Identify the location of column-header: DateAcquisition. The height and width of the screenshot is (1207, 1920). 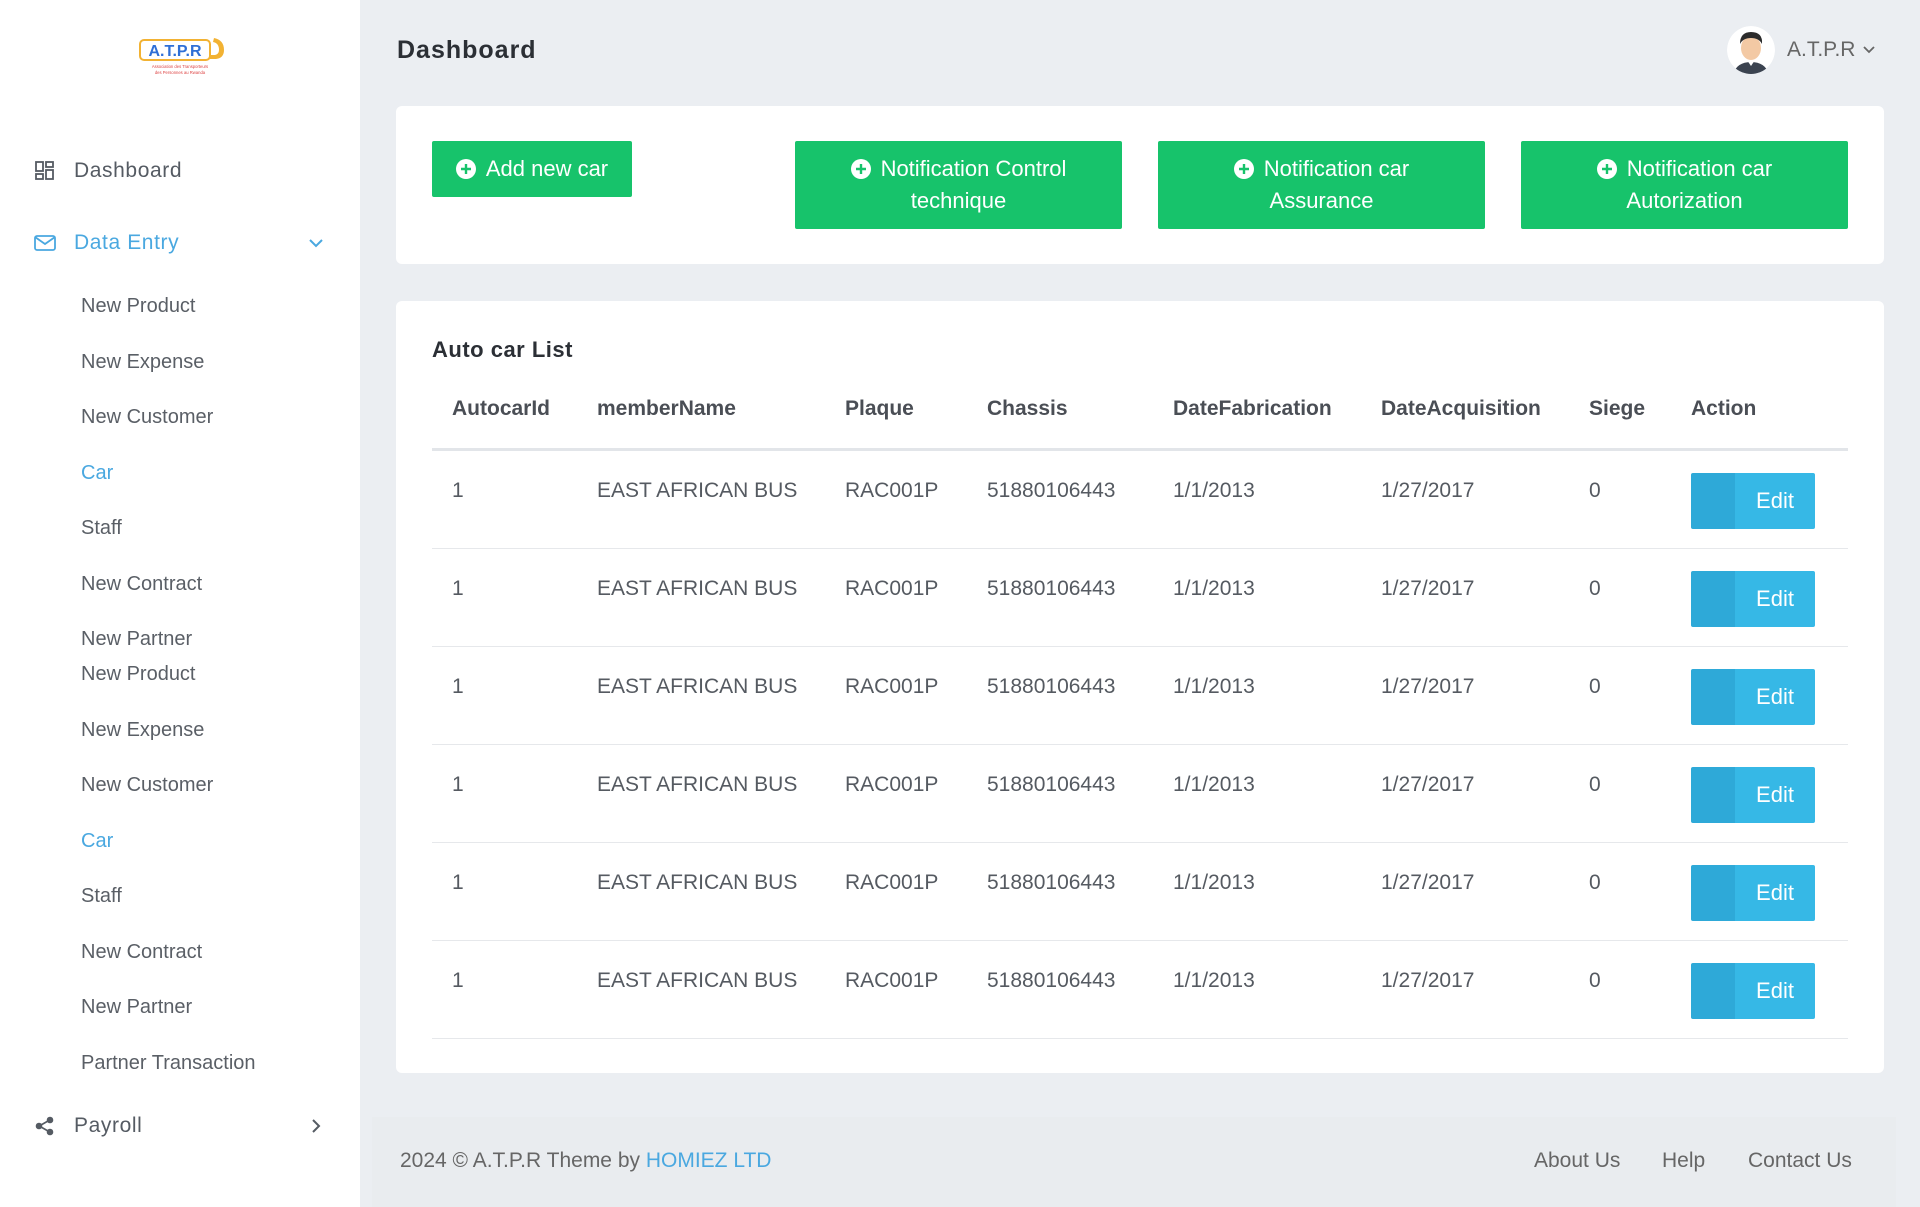
(1461, 409).